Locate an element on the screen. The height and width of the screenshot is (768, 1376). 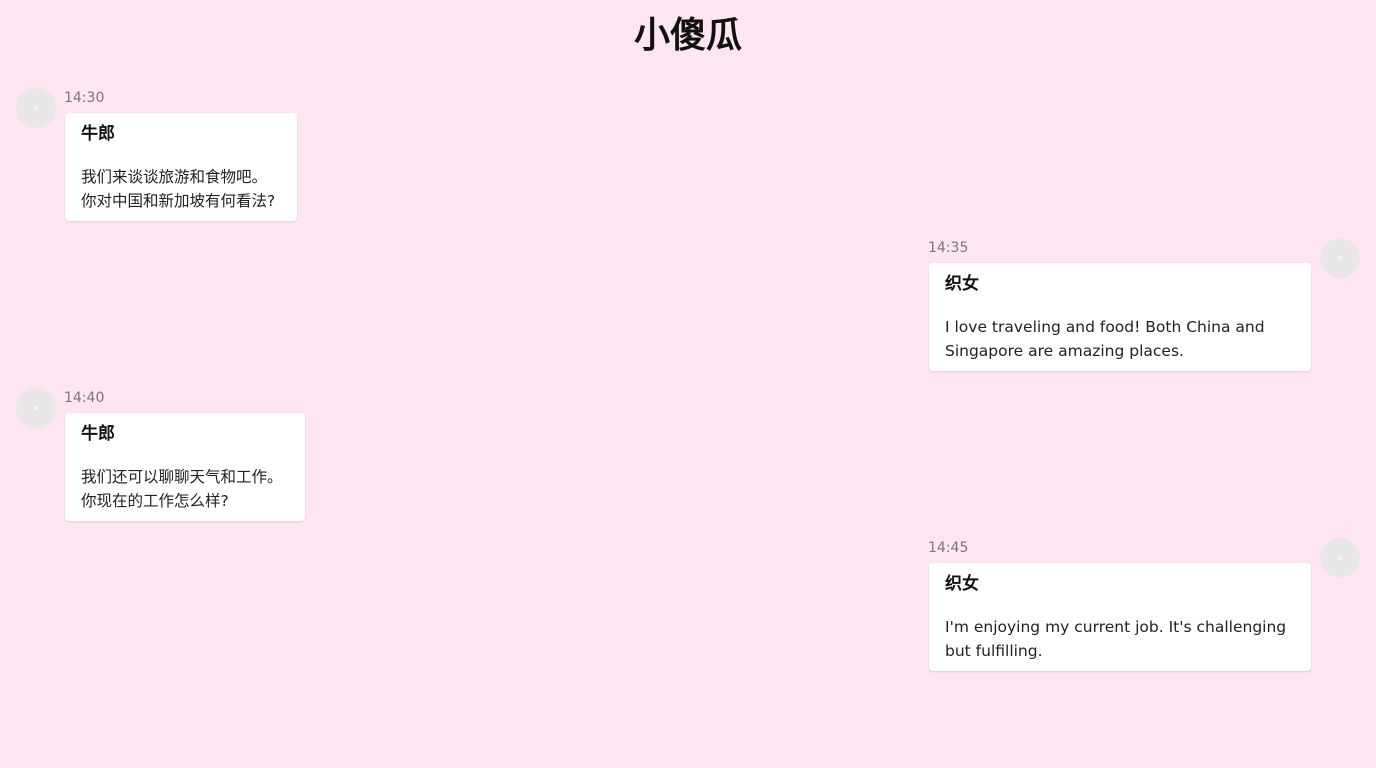
message-timestamp: 14:35 is located at coordinates (948, 248).